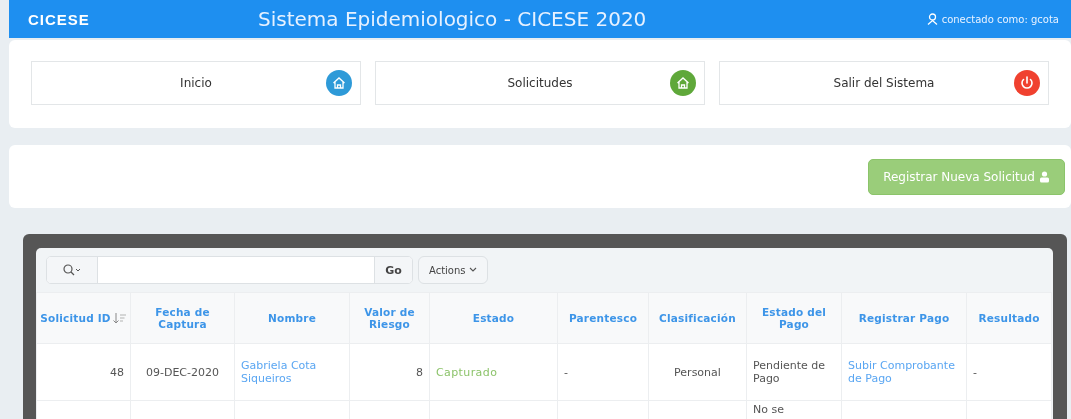 The width and height of the screenshot is (1071, 419). Describe the element at coordinates (697, 318) in the screenshot. I see `column-header: Clasificación` at that location.